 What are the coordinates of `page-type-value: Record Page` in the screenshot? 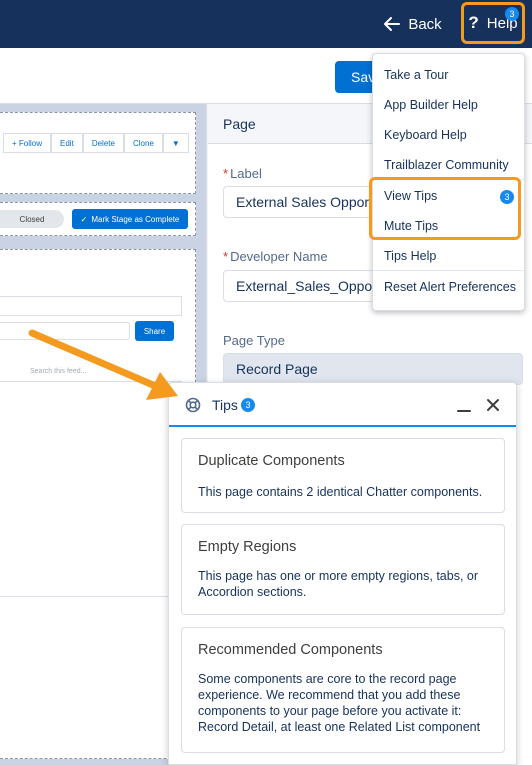 It's located at (373, 369).